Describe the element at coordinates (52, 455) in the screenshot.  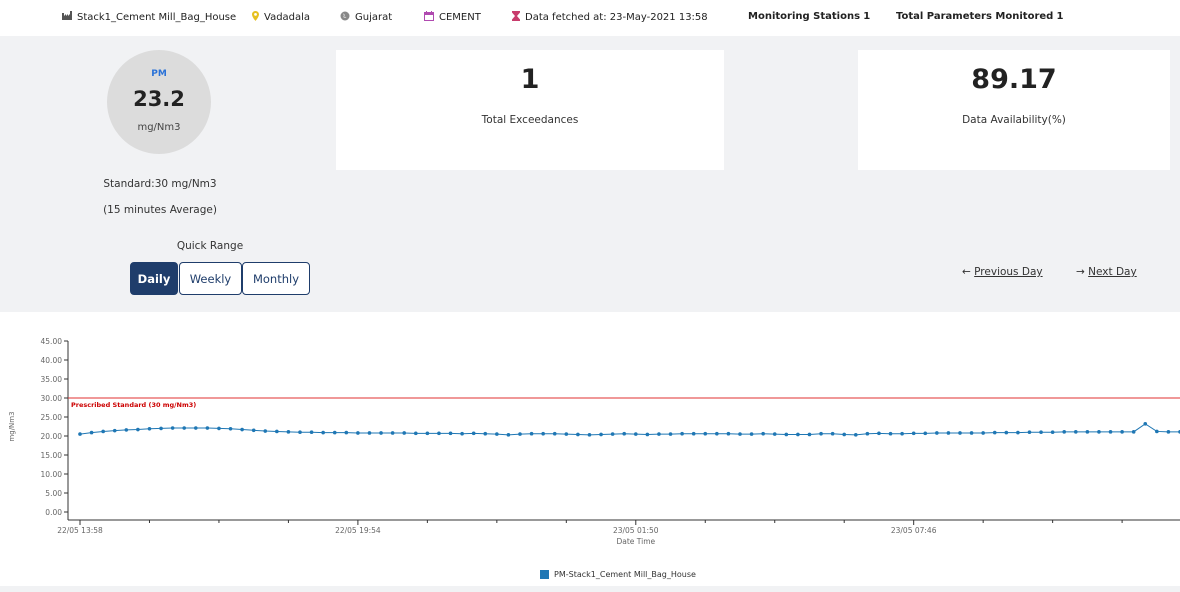
I see `y-tick-label: 15.00` at that location.